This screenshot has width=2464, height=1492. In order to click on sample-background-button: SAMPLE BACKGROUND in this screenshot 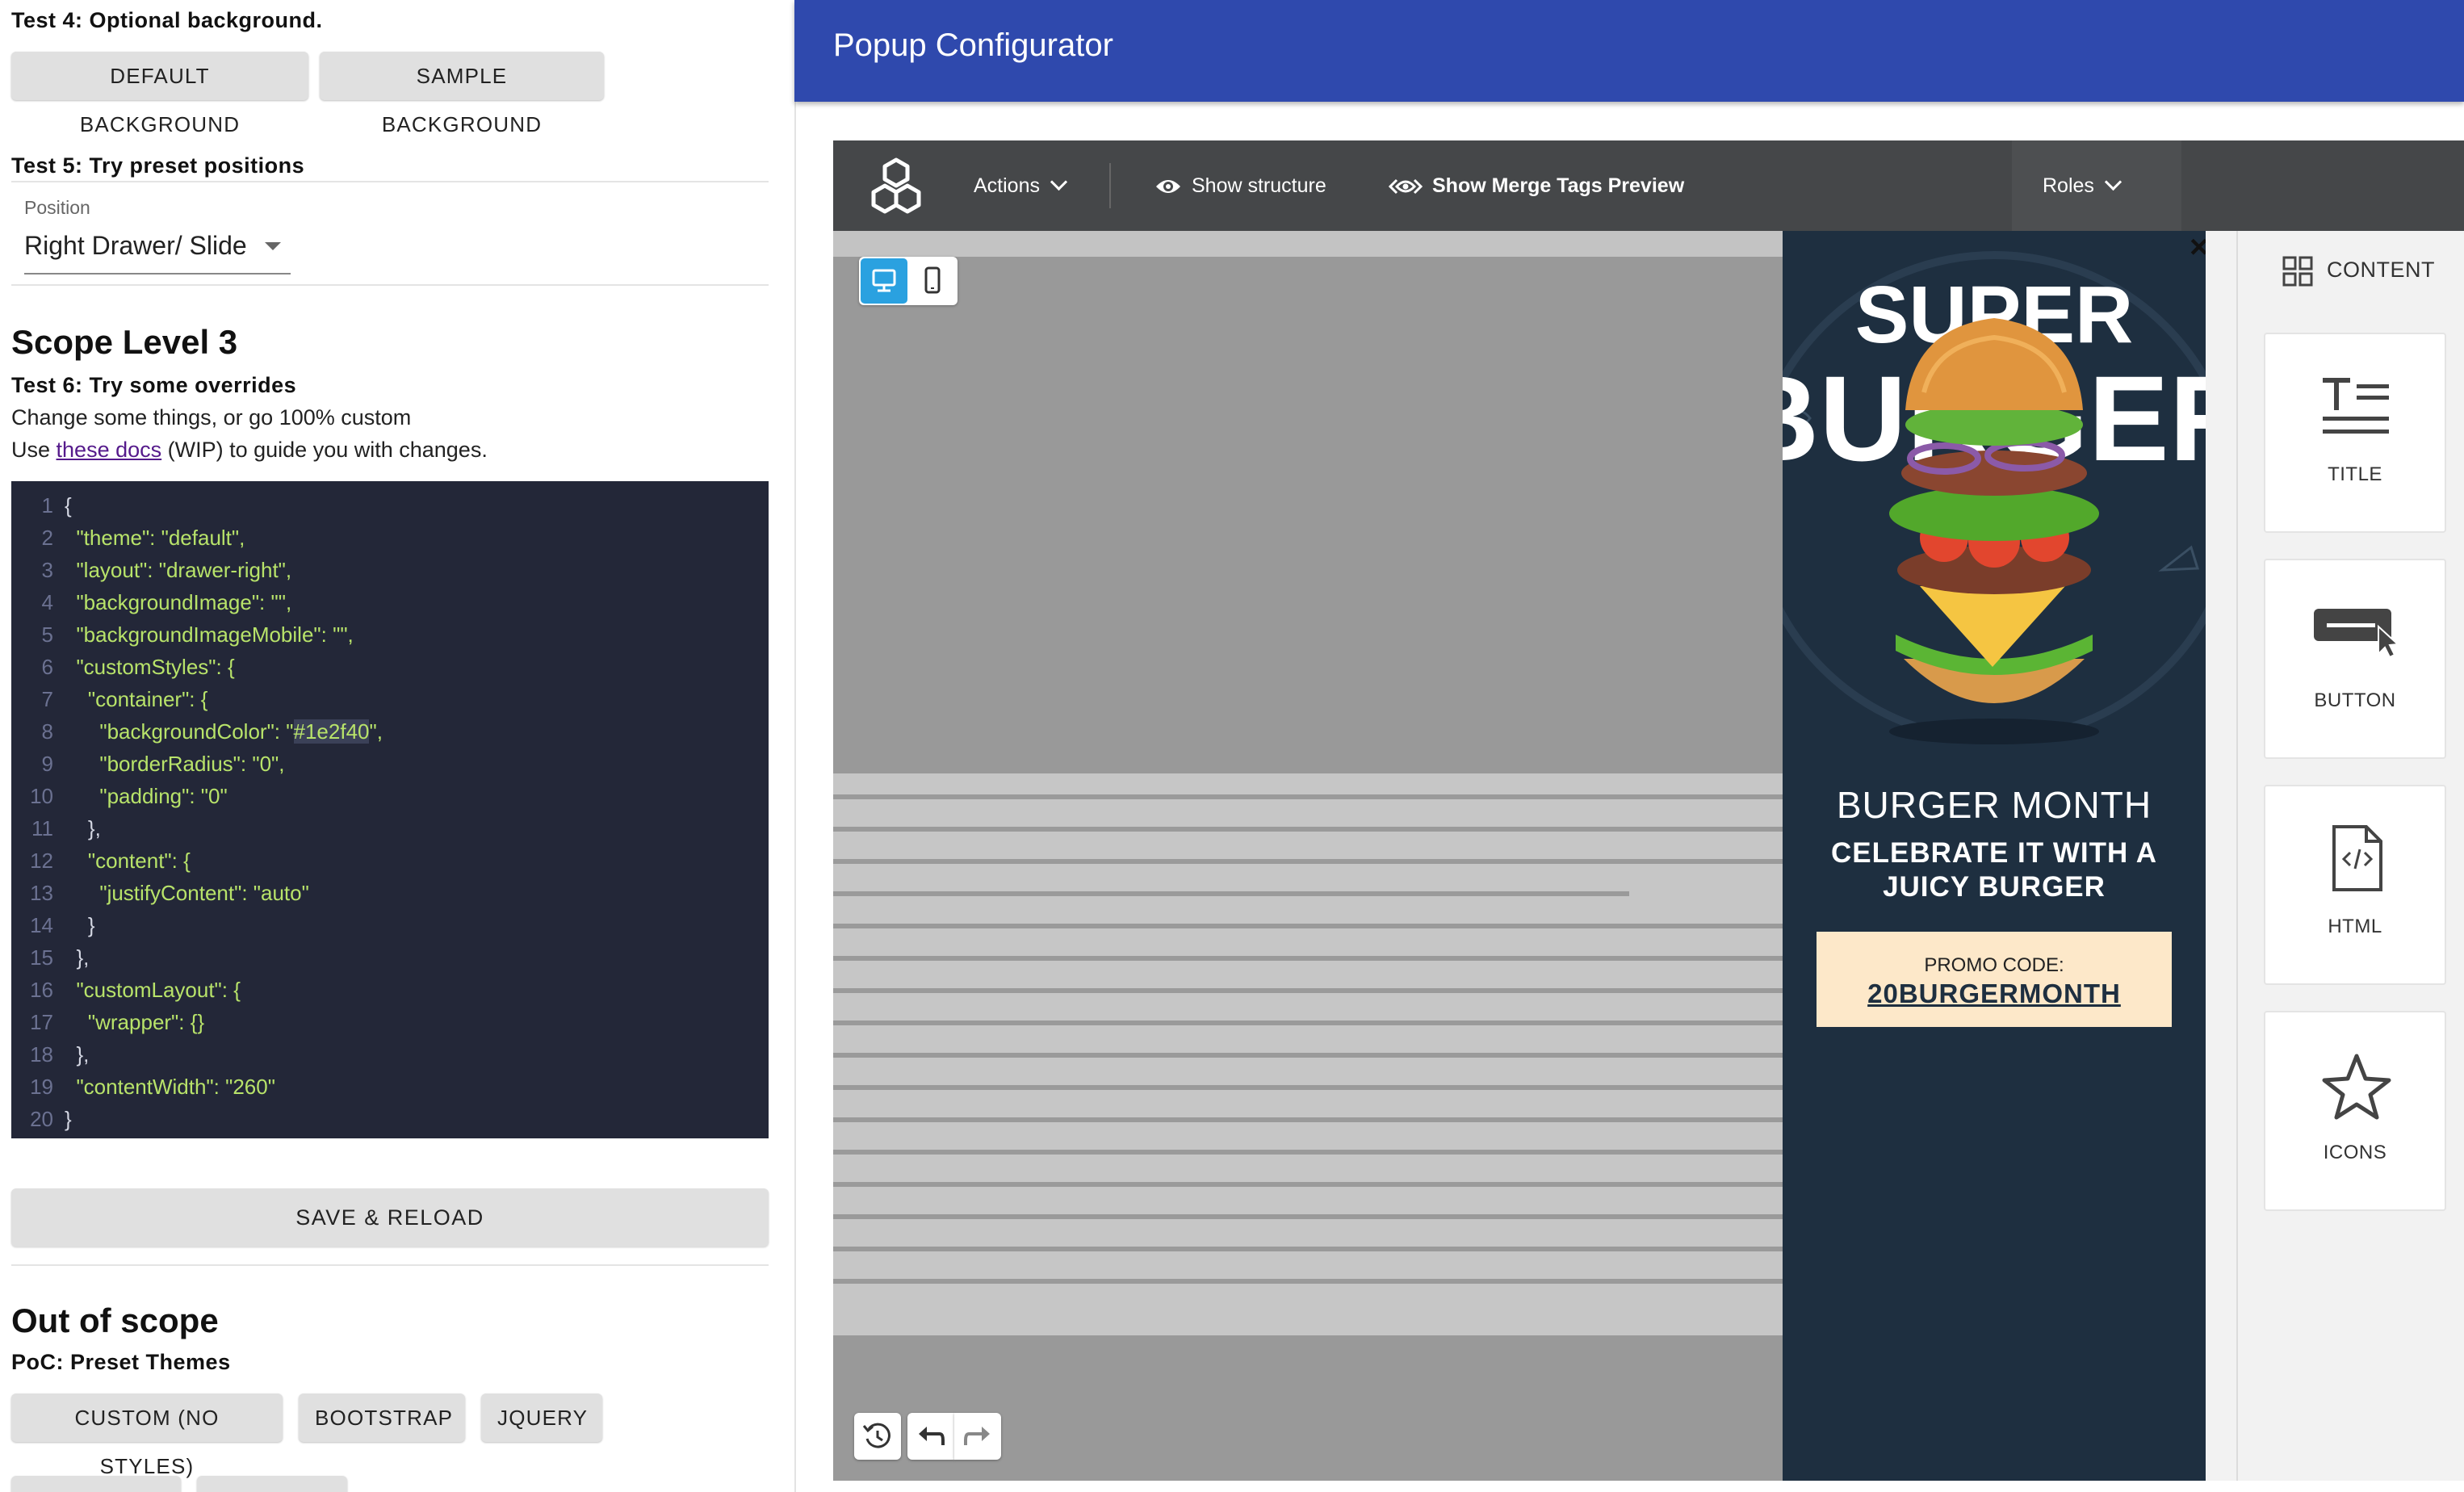, I will do `click(462, 94)`.